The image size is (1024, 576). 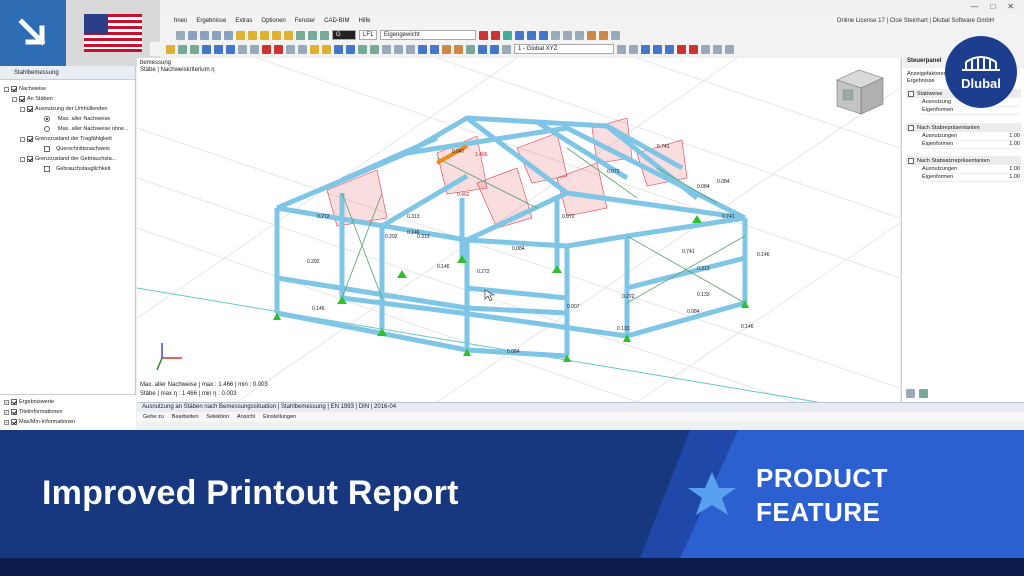 What do you see at coordinates (77, 119) in the screenshot?
I see `tree-item-max-aller: Max. aller Nachweise` at bounding box center [77, 119].